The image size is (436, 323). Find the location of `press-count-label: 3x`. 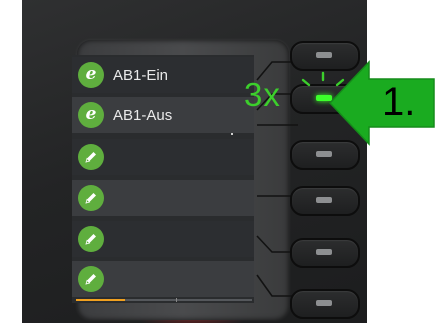

press-count-label: 3x is located at coordinates (262, 94).